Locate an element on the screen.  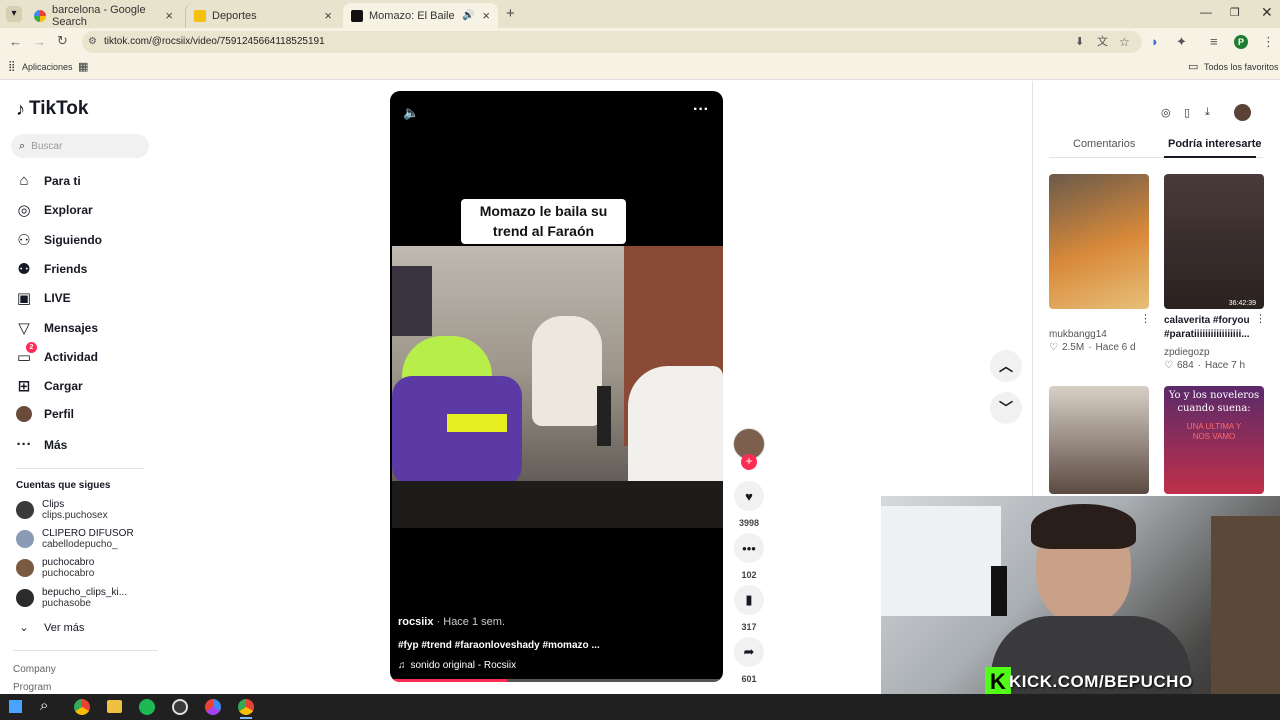
bookmark-all: Todos los favoritos is located at coordinates (1241, 67).